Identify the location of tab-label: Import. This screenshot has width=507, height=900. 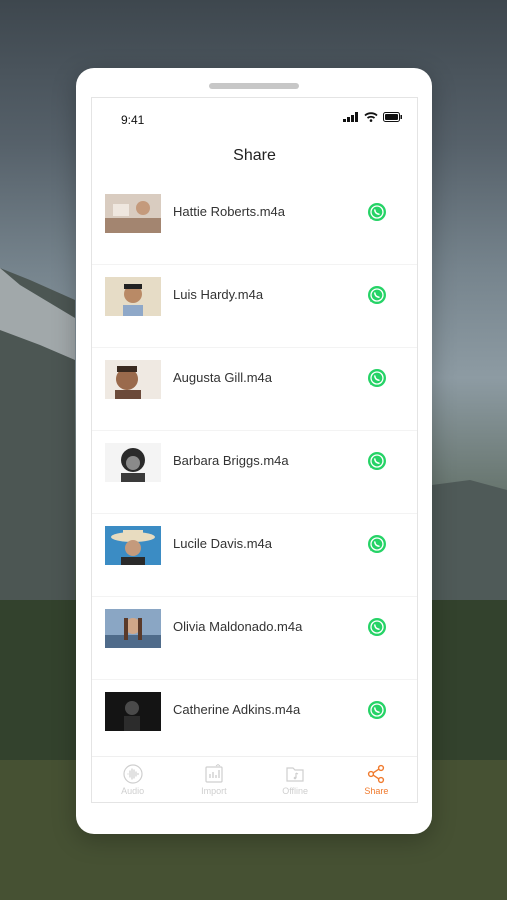
(214, 791).